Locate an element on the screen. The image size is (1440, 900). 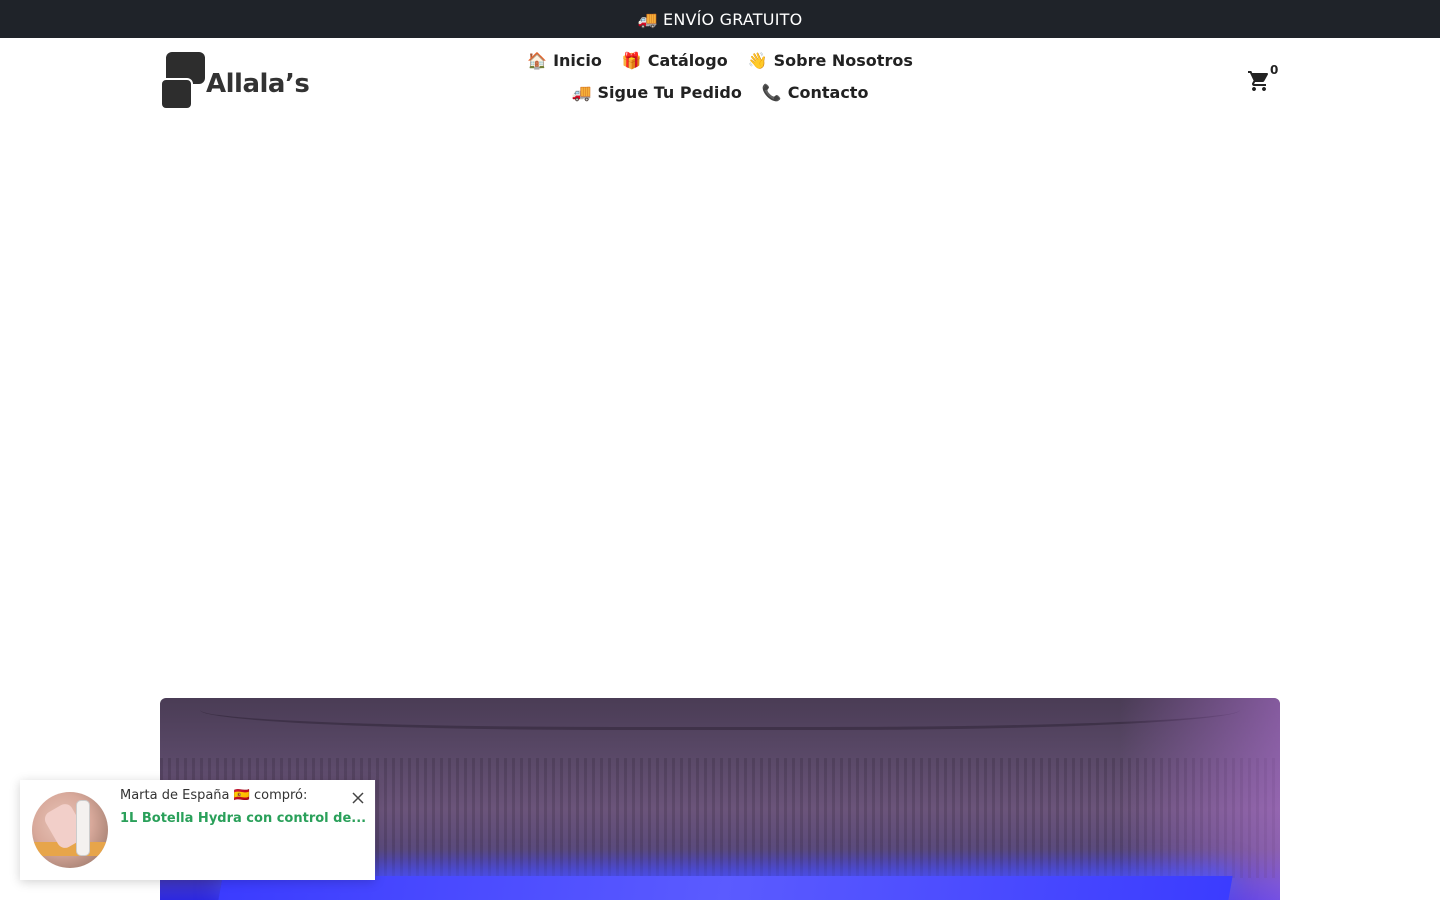
nav-item-sobre-nosotros: 👋 Sobre Nosotros is located at coordinates (830, 60).